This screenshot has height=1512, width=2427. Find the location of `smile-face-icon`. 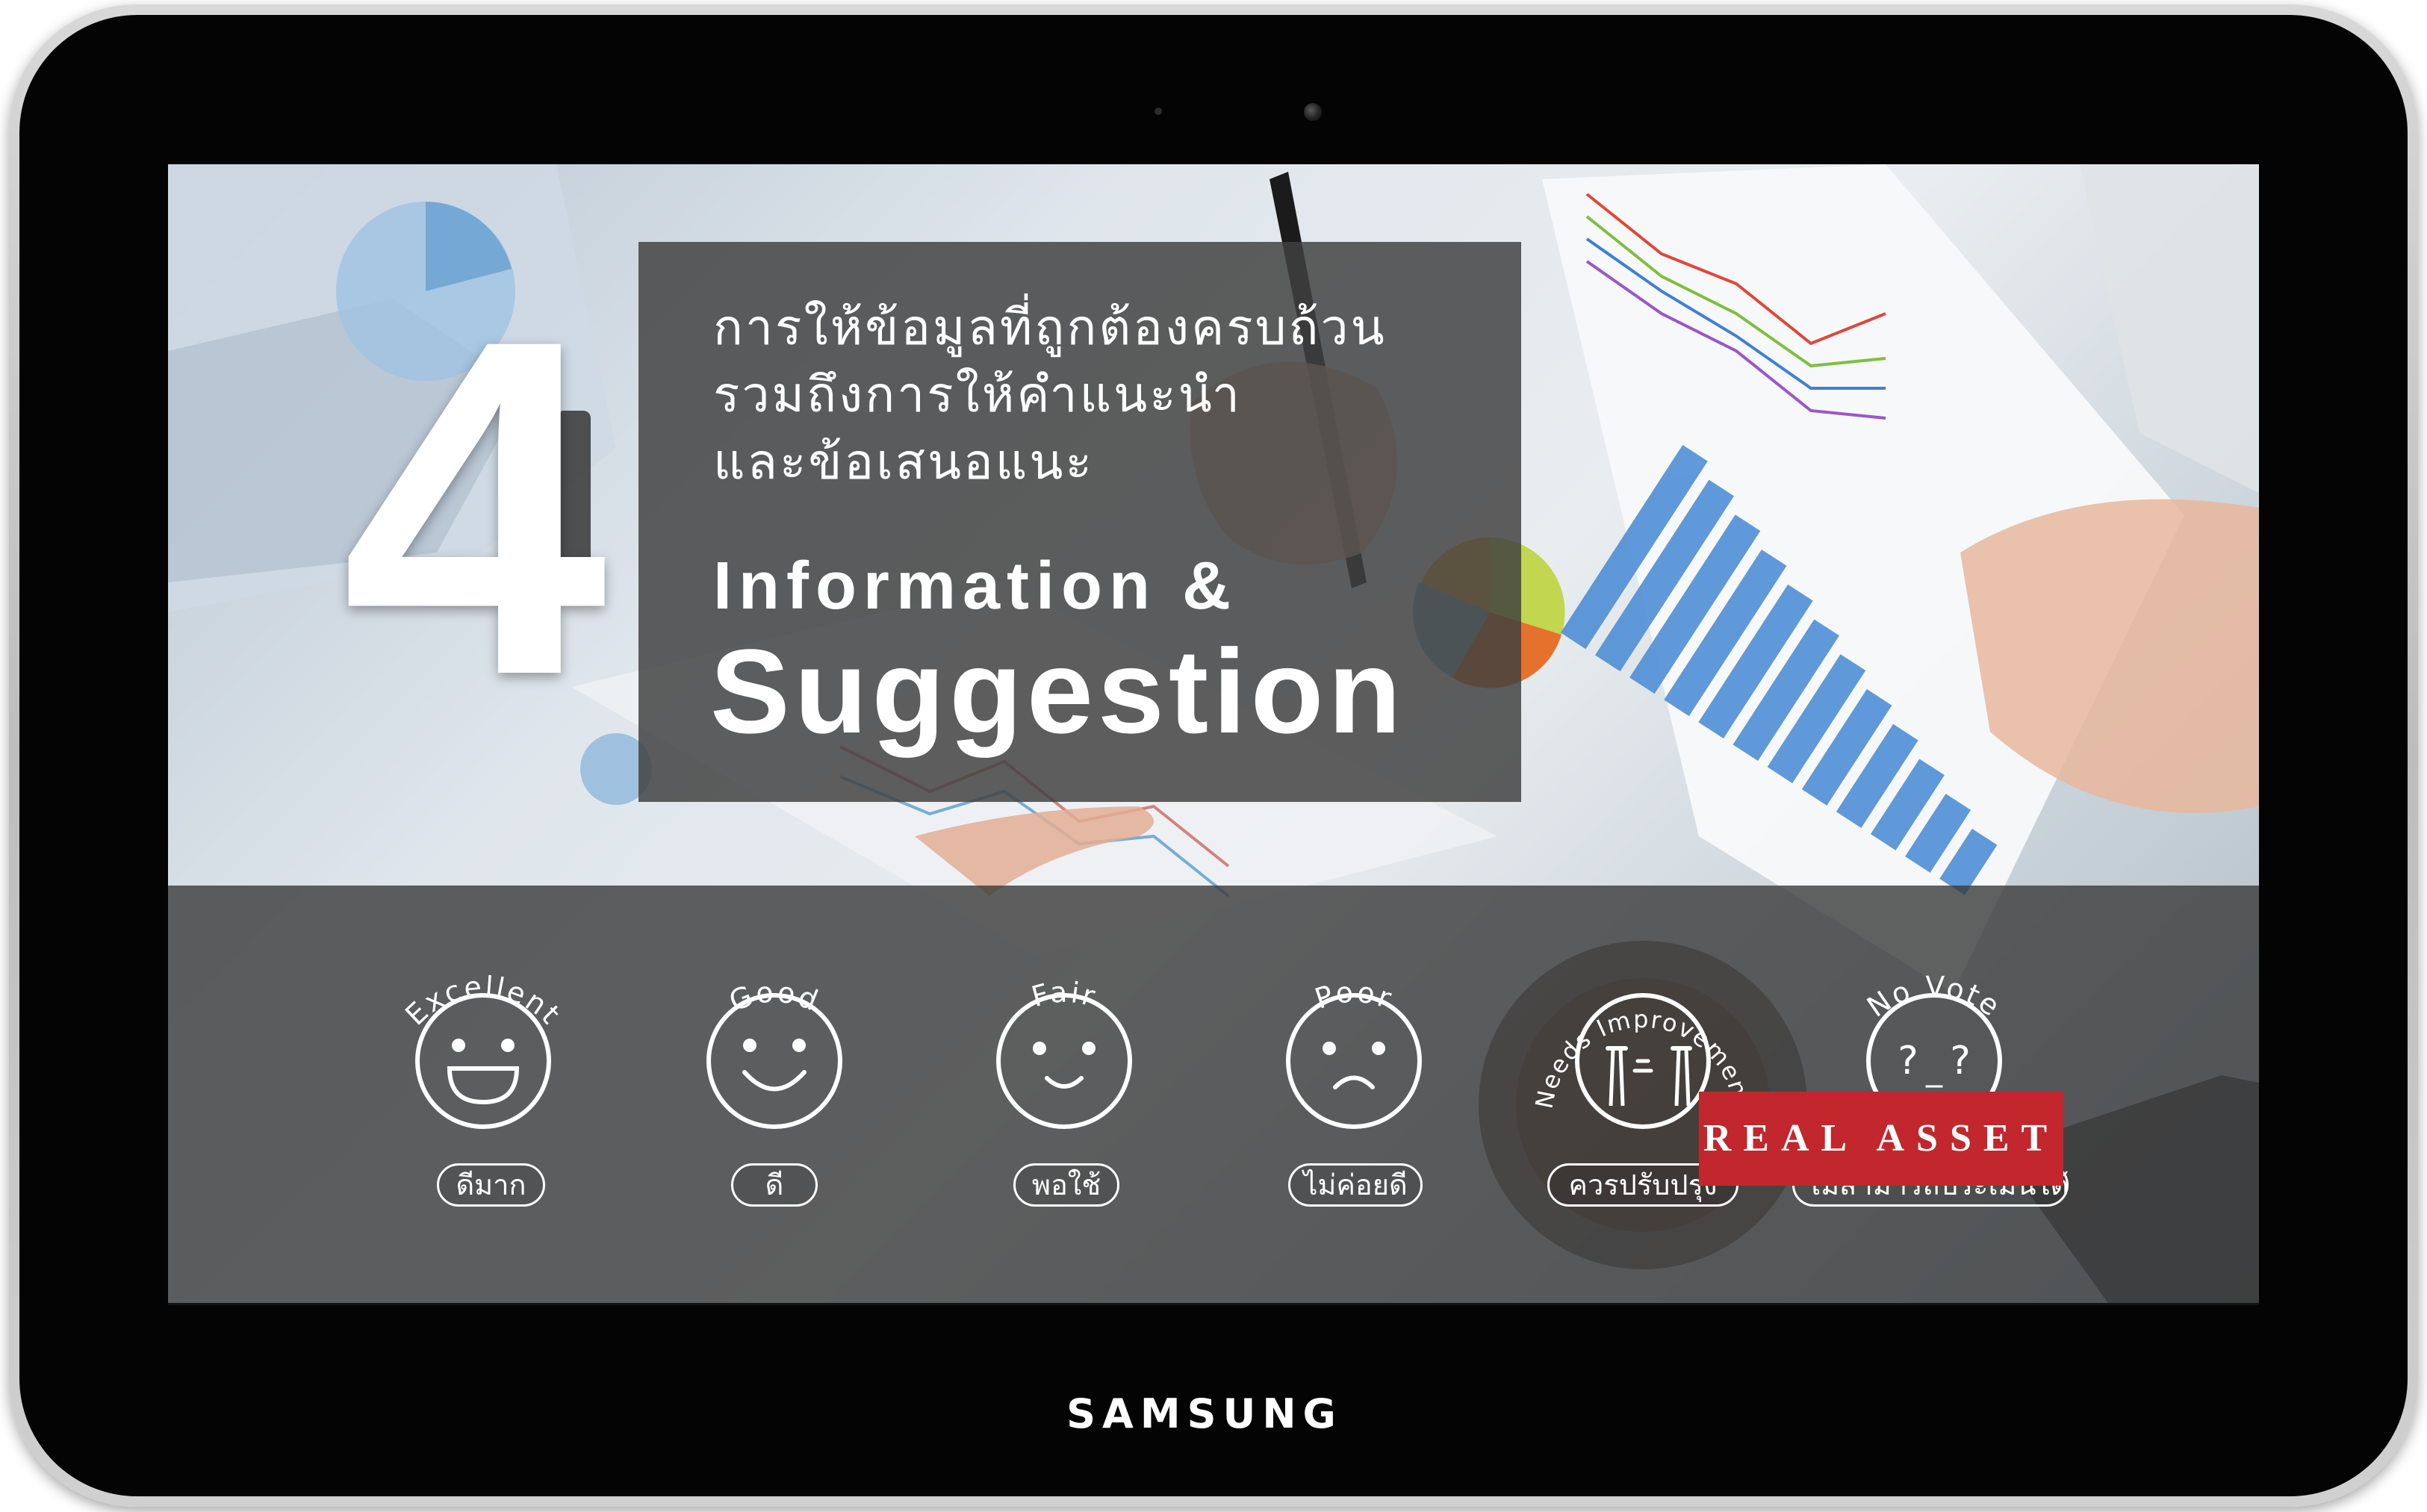

smile-face-icon is located at coordinates (774, 1061).